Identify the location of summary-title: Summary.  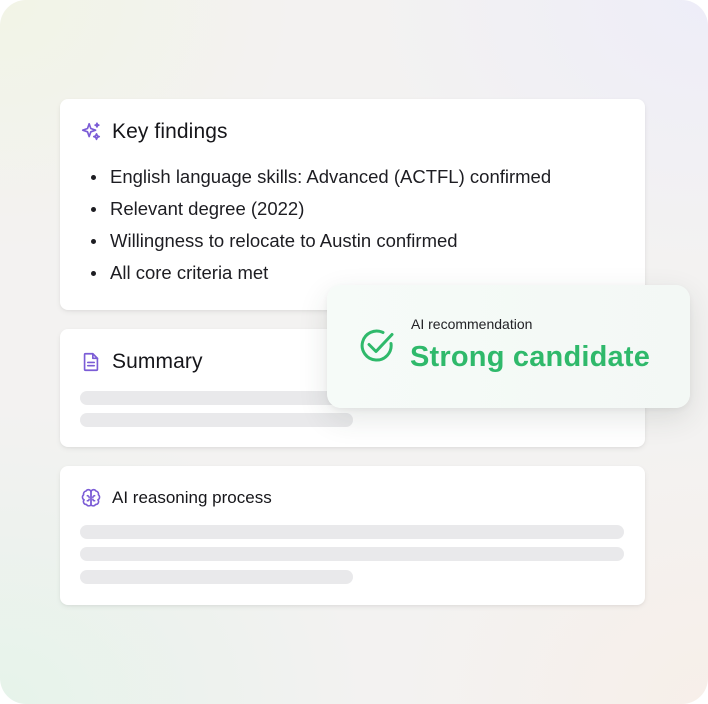
(157, 361).